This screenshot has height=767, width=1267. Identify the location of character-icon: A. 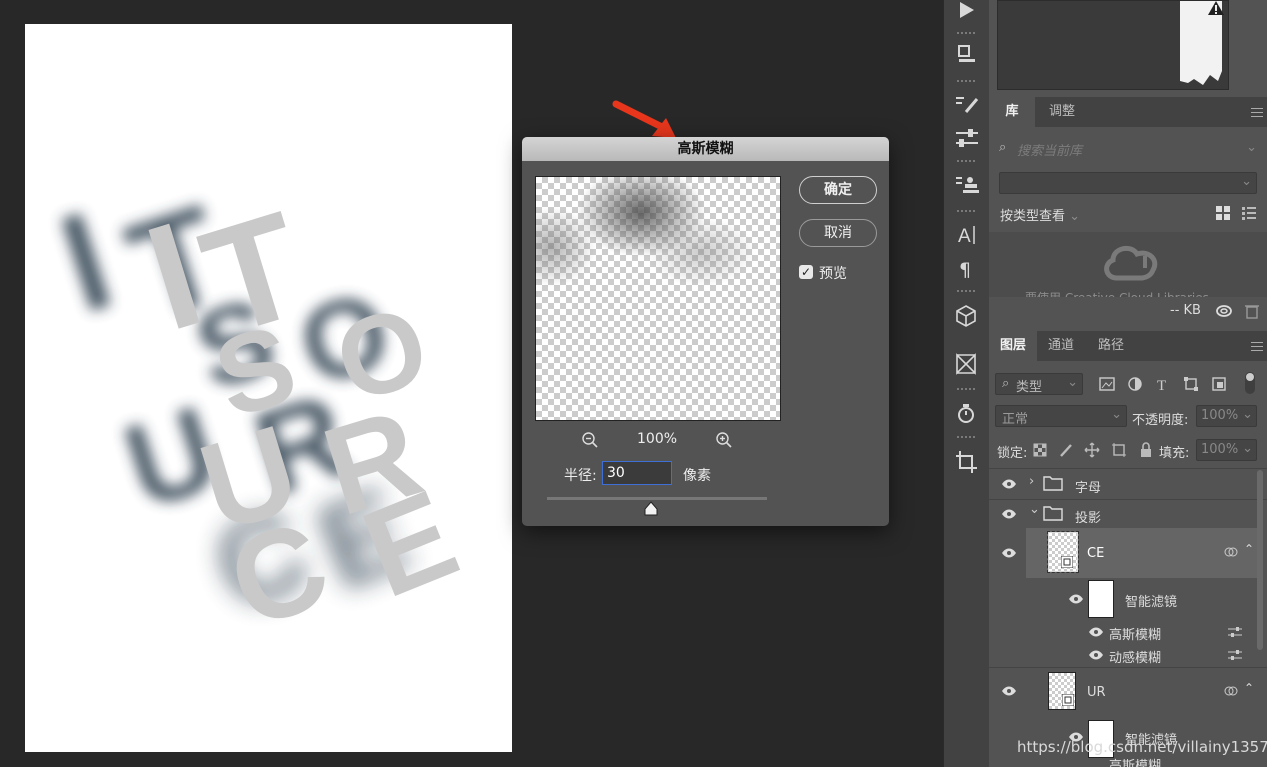
(966, 234).